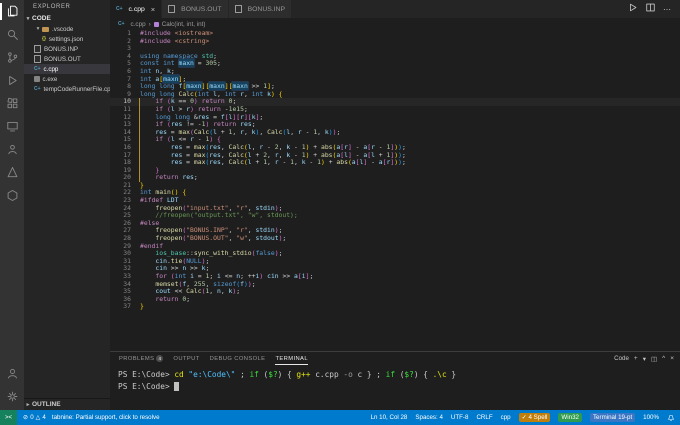  Describe the element at coordinates (395, 185) in the screenshot. I see `code-line-21: 21}` at that location.